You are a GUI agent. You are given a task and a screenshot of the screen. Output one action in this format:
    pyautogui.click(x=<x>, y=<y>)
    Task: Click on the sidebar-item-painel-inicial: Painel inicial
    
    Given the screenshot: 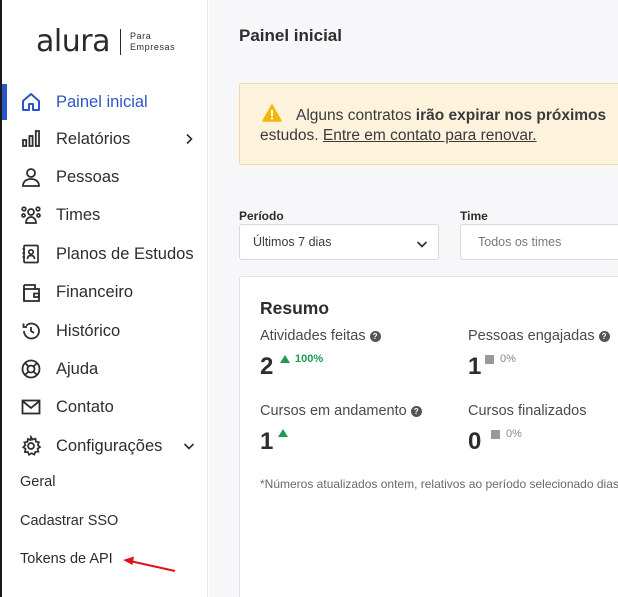 What is the action you would take?
    pyautogui.click(x=105, y=102)
    